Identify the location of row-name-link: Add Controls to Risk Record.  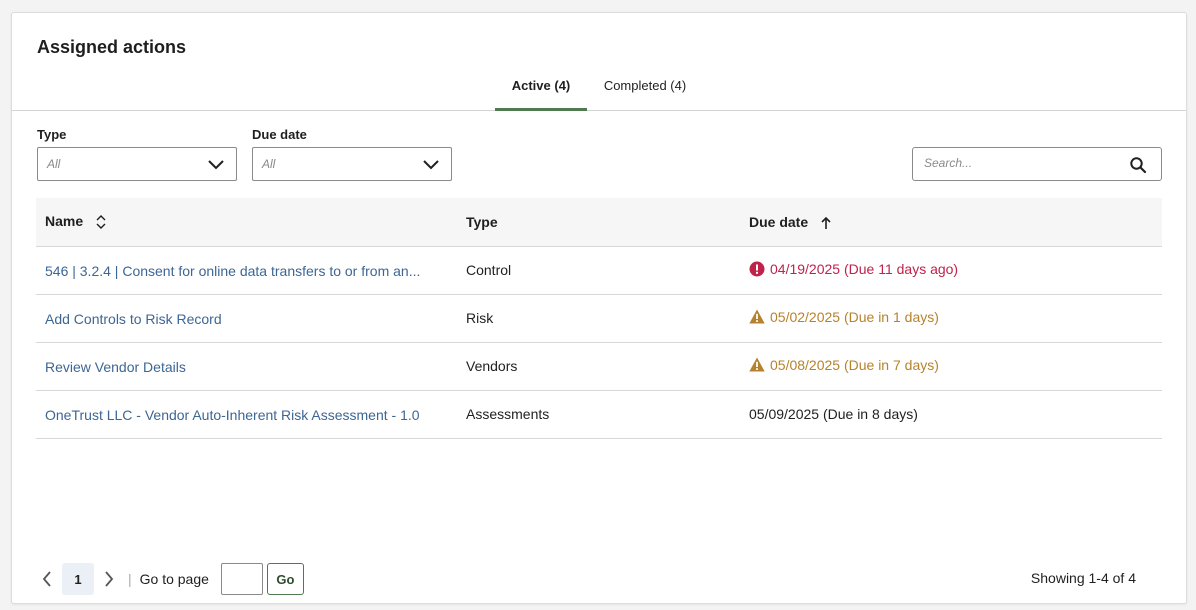
(133, 319).